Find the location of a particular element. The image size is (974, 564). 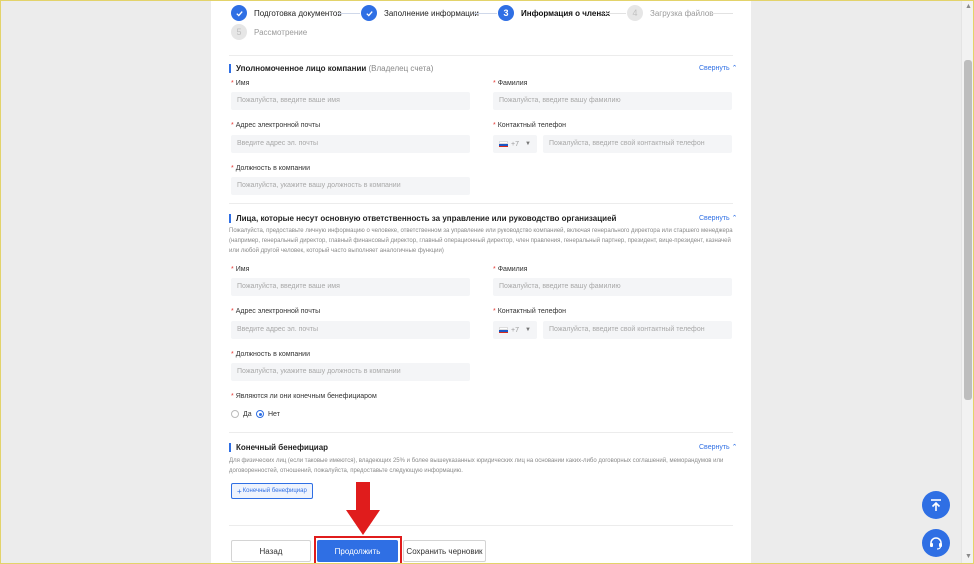

step-label: Рассмотрение is located at coordinates (281, 32).